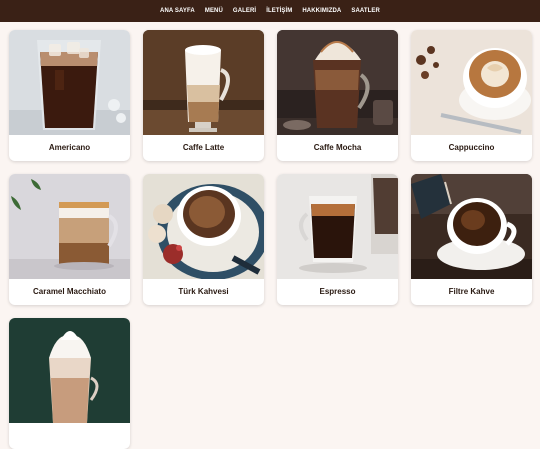 This screenshot has width=540, height=449. What do you see at coordinates (203, 226) in the screenshot?
I see `turk-kahvesi-image` at bounding box center [203, 226].